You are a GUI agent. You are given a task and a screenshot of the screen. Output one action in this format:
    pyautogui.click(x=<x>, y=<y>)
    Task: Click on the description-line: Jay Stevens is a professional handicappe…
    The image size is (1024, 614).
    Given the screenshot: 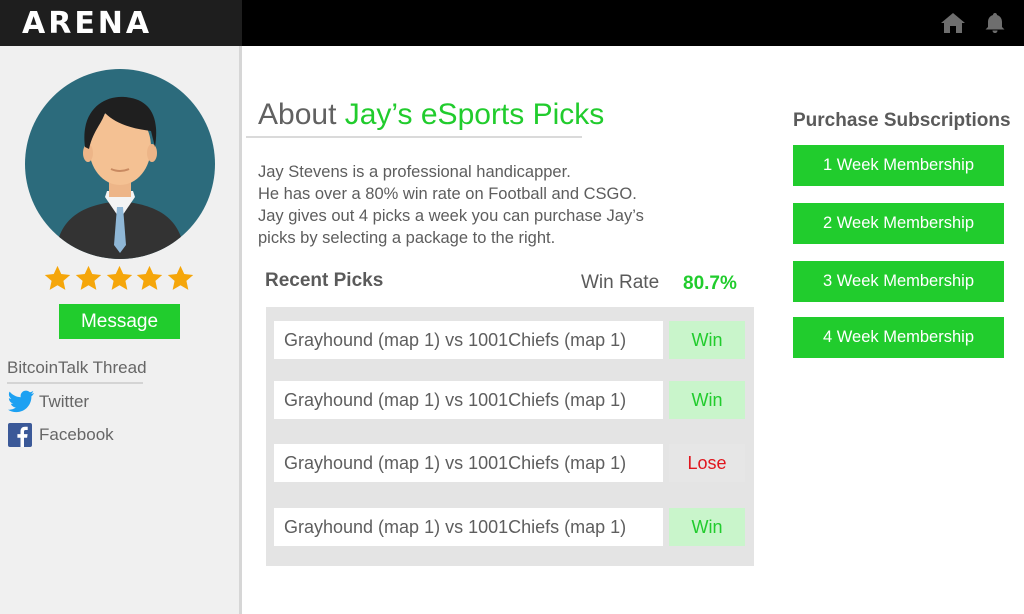 What is the action you would take?
    pyautogui.click(x=414, y=172)
    